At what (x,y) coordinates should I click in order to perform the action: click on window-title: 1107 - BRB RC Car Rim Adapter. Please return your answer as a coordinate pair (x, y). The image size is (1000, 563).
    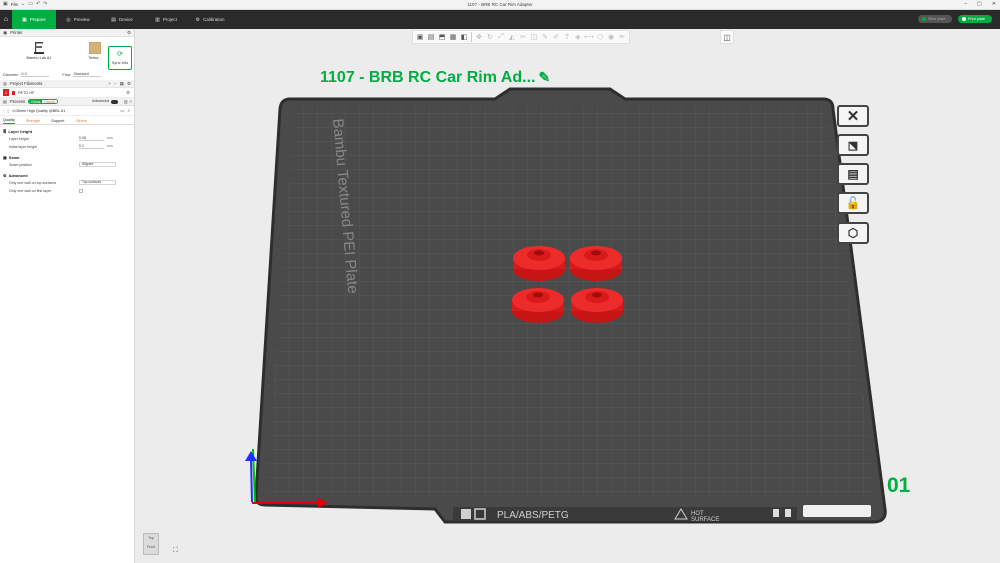
    Looking at the image, I should click on (500, 4).